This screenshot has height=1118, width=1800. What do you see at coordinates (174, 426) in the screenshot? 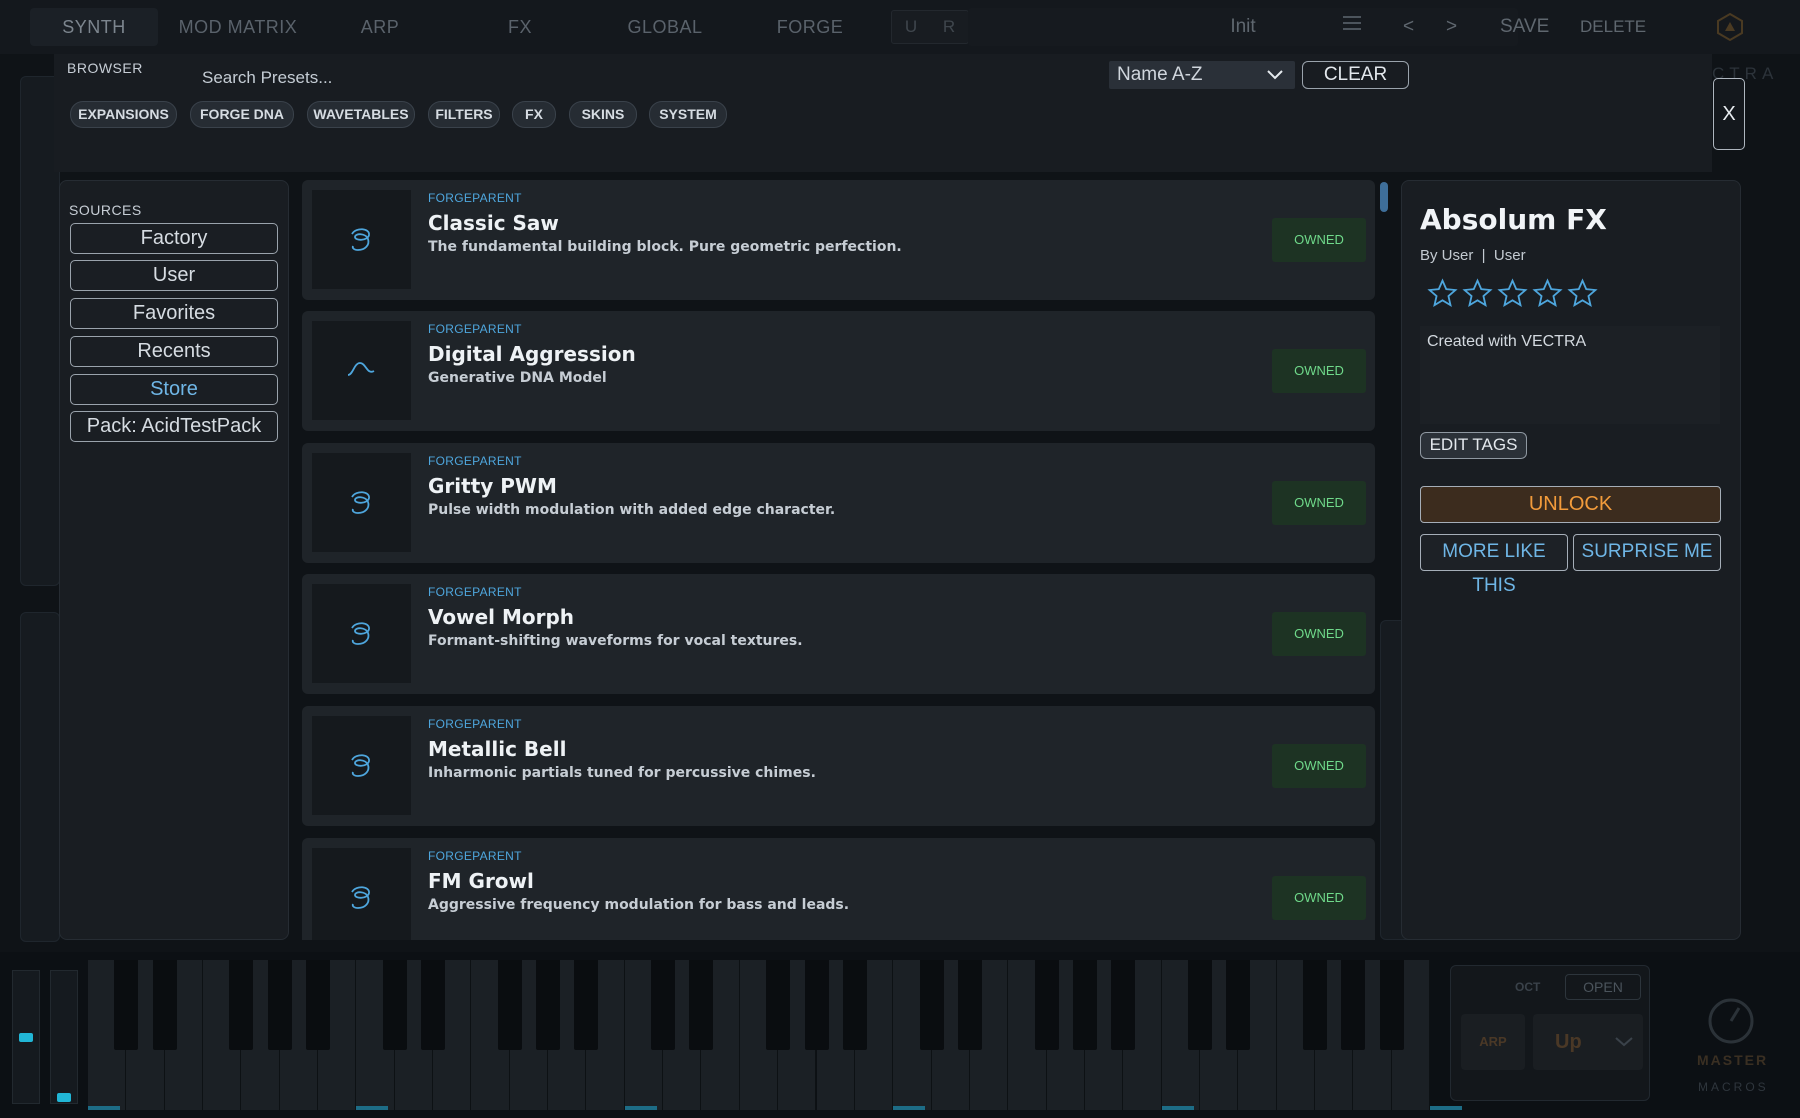
I see `source-pack-acidtestpack: Pack: AcidTestPack` at bounding box center [174, 426].